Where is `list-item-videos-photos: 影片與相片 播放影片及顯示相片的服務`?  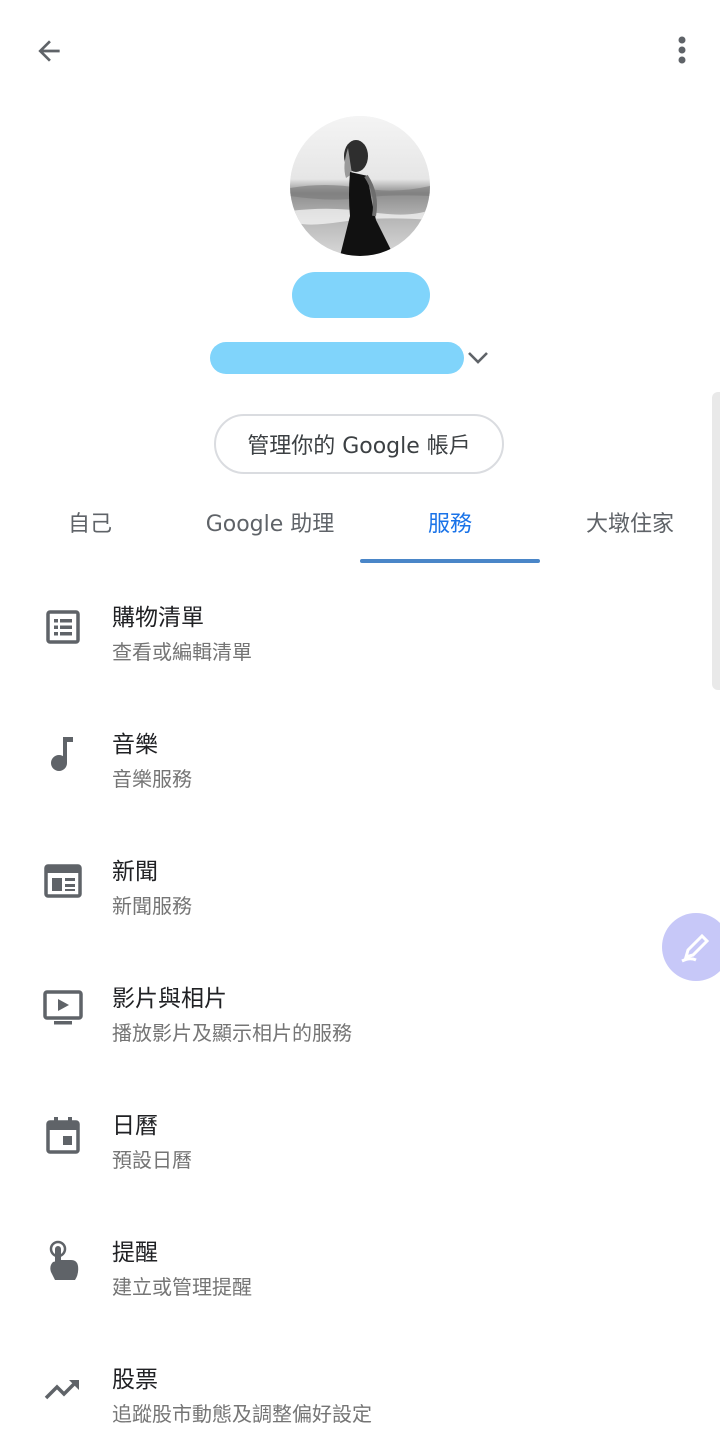
list-item-videos-photos: 影片與相片 播放影片及顯示相片的服務 is located at coordinates (360, 1008).